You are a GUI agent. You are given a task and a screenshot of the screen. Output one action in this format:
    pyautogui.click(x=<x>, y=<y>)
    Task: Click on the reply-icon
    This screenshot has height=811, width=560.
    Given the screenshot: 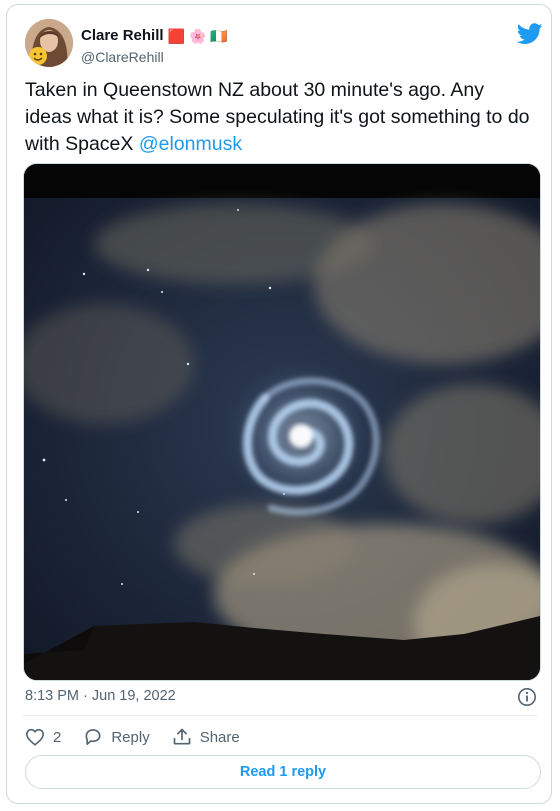 What is the action you would take?
    pyautogui.click(x=93, y=737)
    